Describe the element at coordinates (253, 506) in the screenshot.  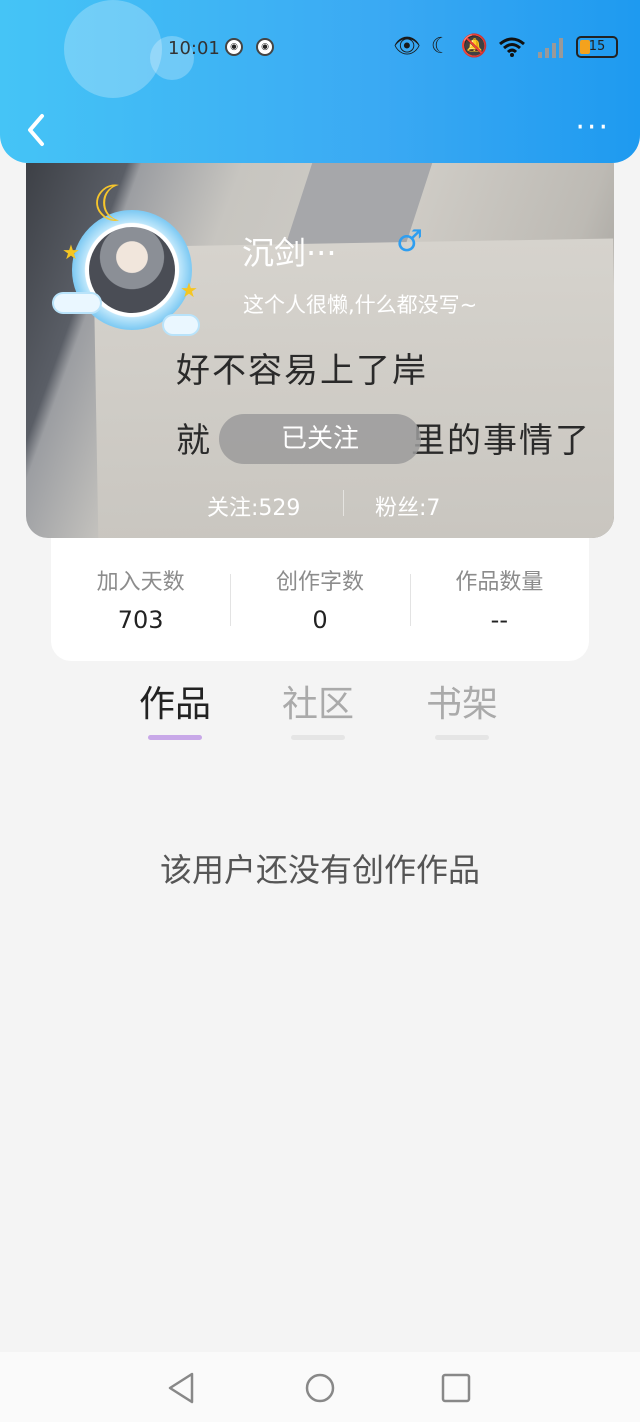
I see `following-count: 关注:529` at that location.